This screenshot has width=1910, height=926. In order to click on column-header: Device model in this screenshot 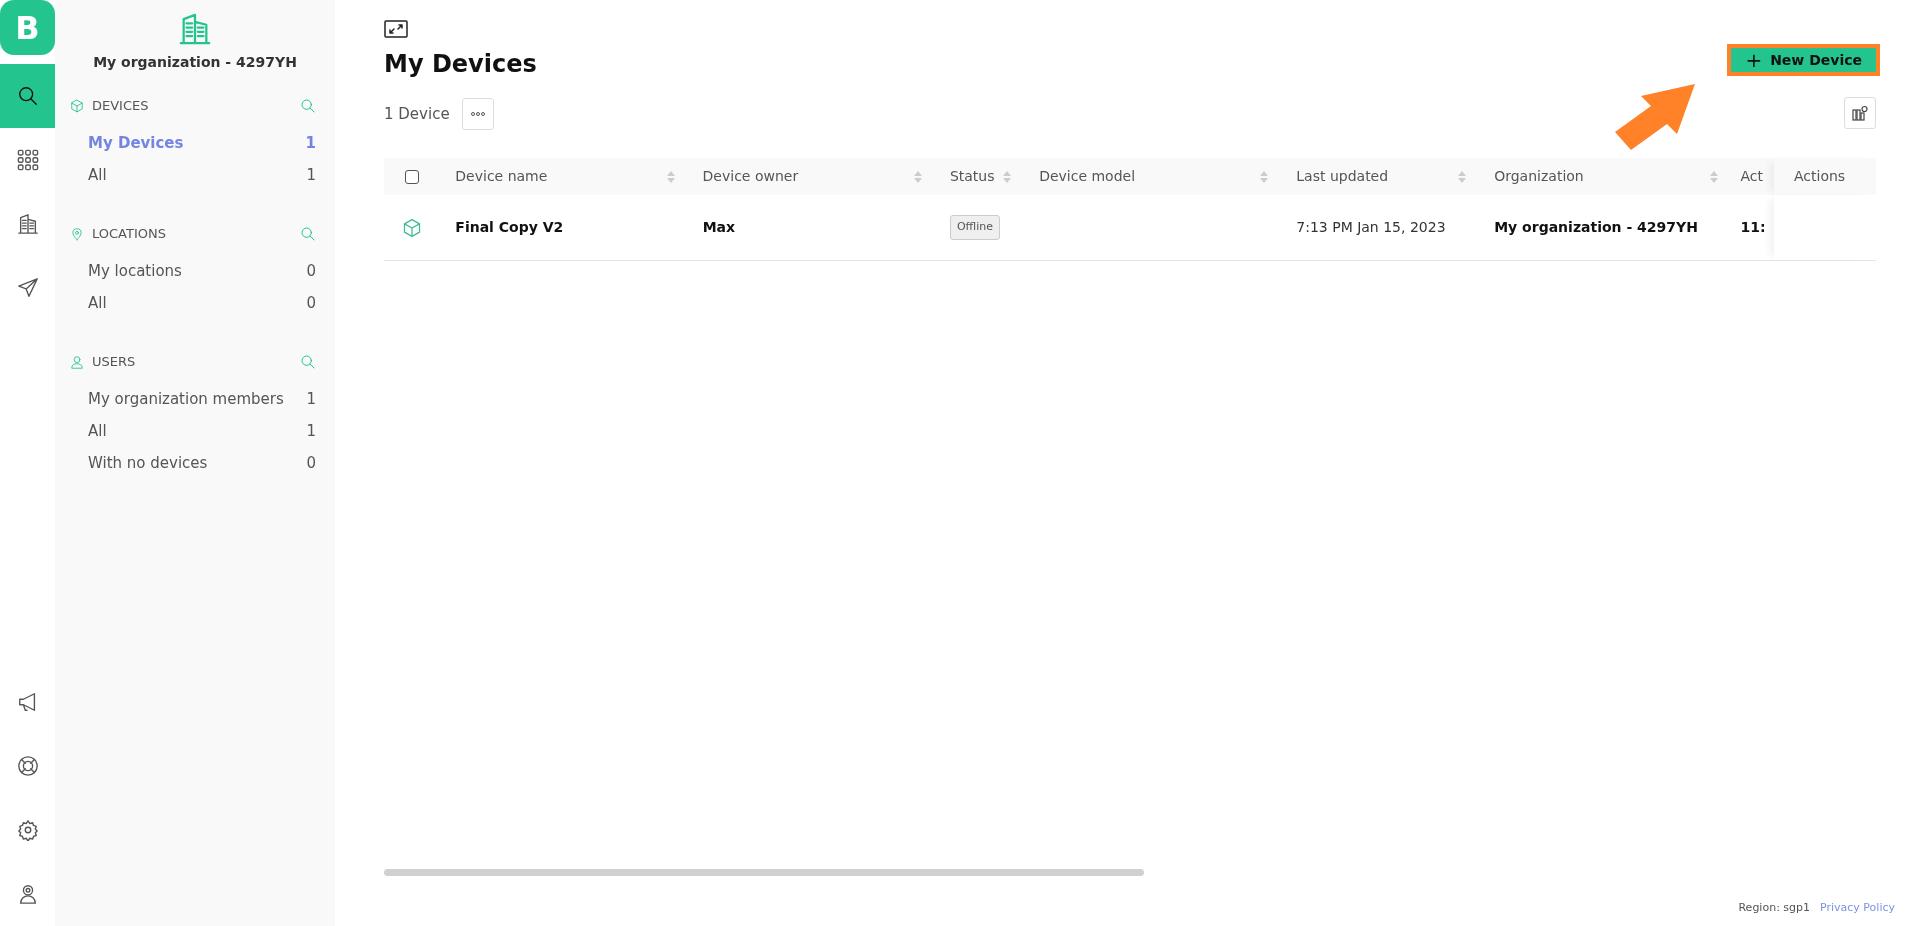, I will do `click(1150, 176)`.